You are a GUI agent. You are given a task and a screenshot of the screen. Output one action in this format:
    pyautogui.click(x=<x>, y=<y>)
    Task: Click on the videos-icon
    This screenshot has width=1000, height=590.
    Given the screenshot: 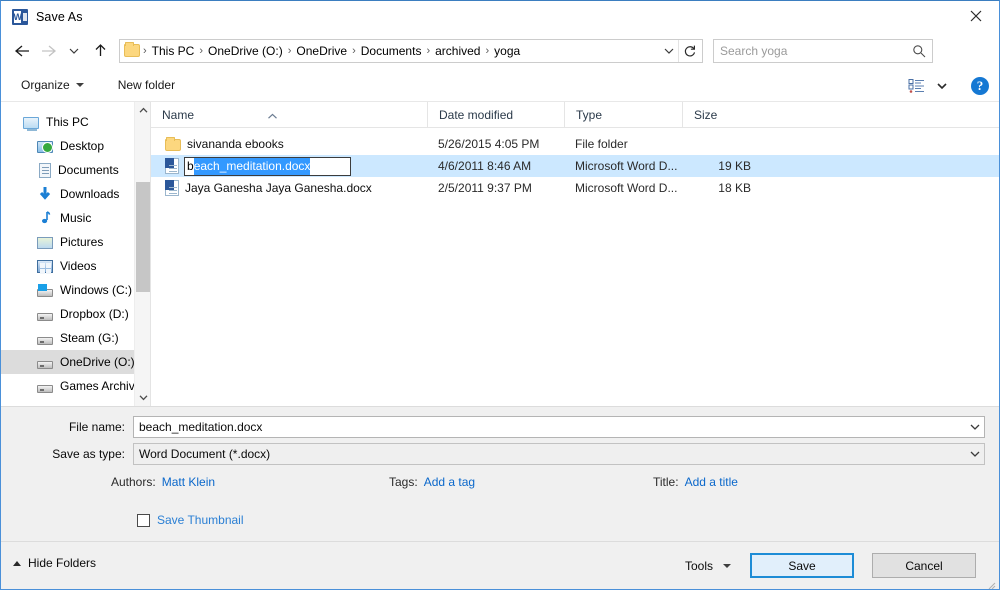 What is the action you would take?
    pyautogui.click(x=45, y=266)
    